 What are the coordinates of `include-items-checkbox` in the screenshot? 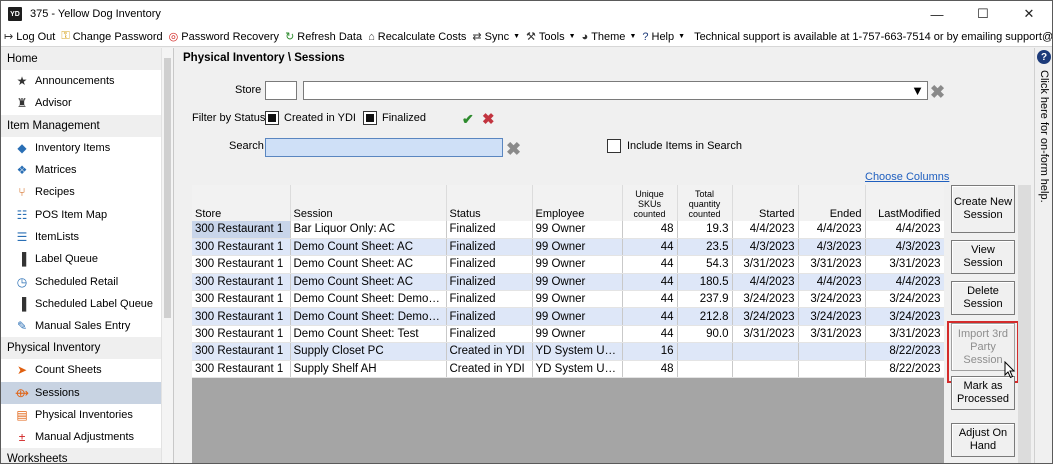 It's located at (614, 146).